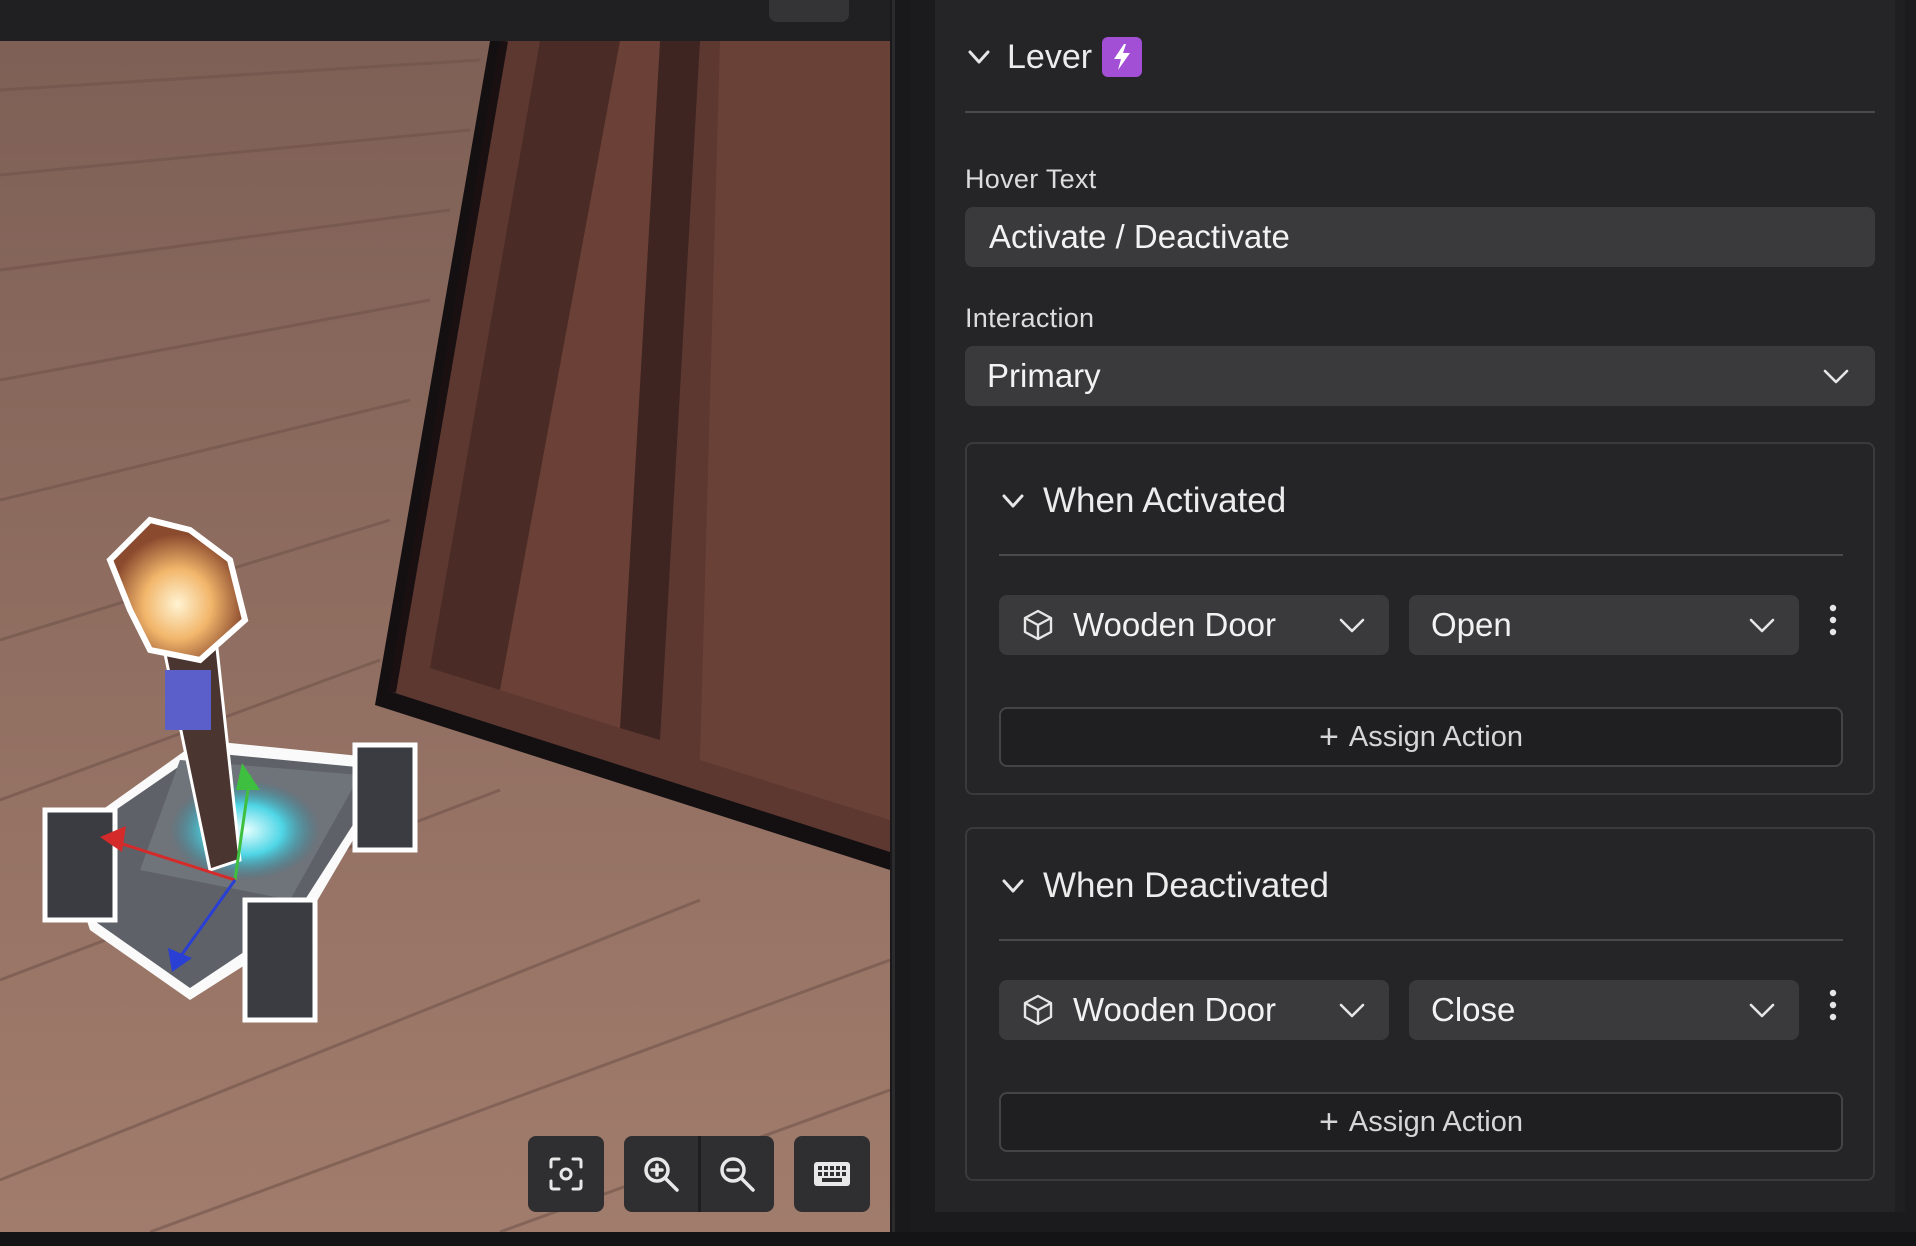  I want to click on keyboard-button, so click(832, 1174).